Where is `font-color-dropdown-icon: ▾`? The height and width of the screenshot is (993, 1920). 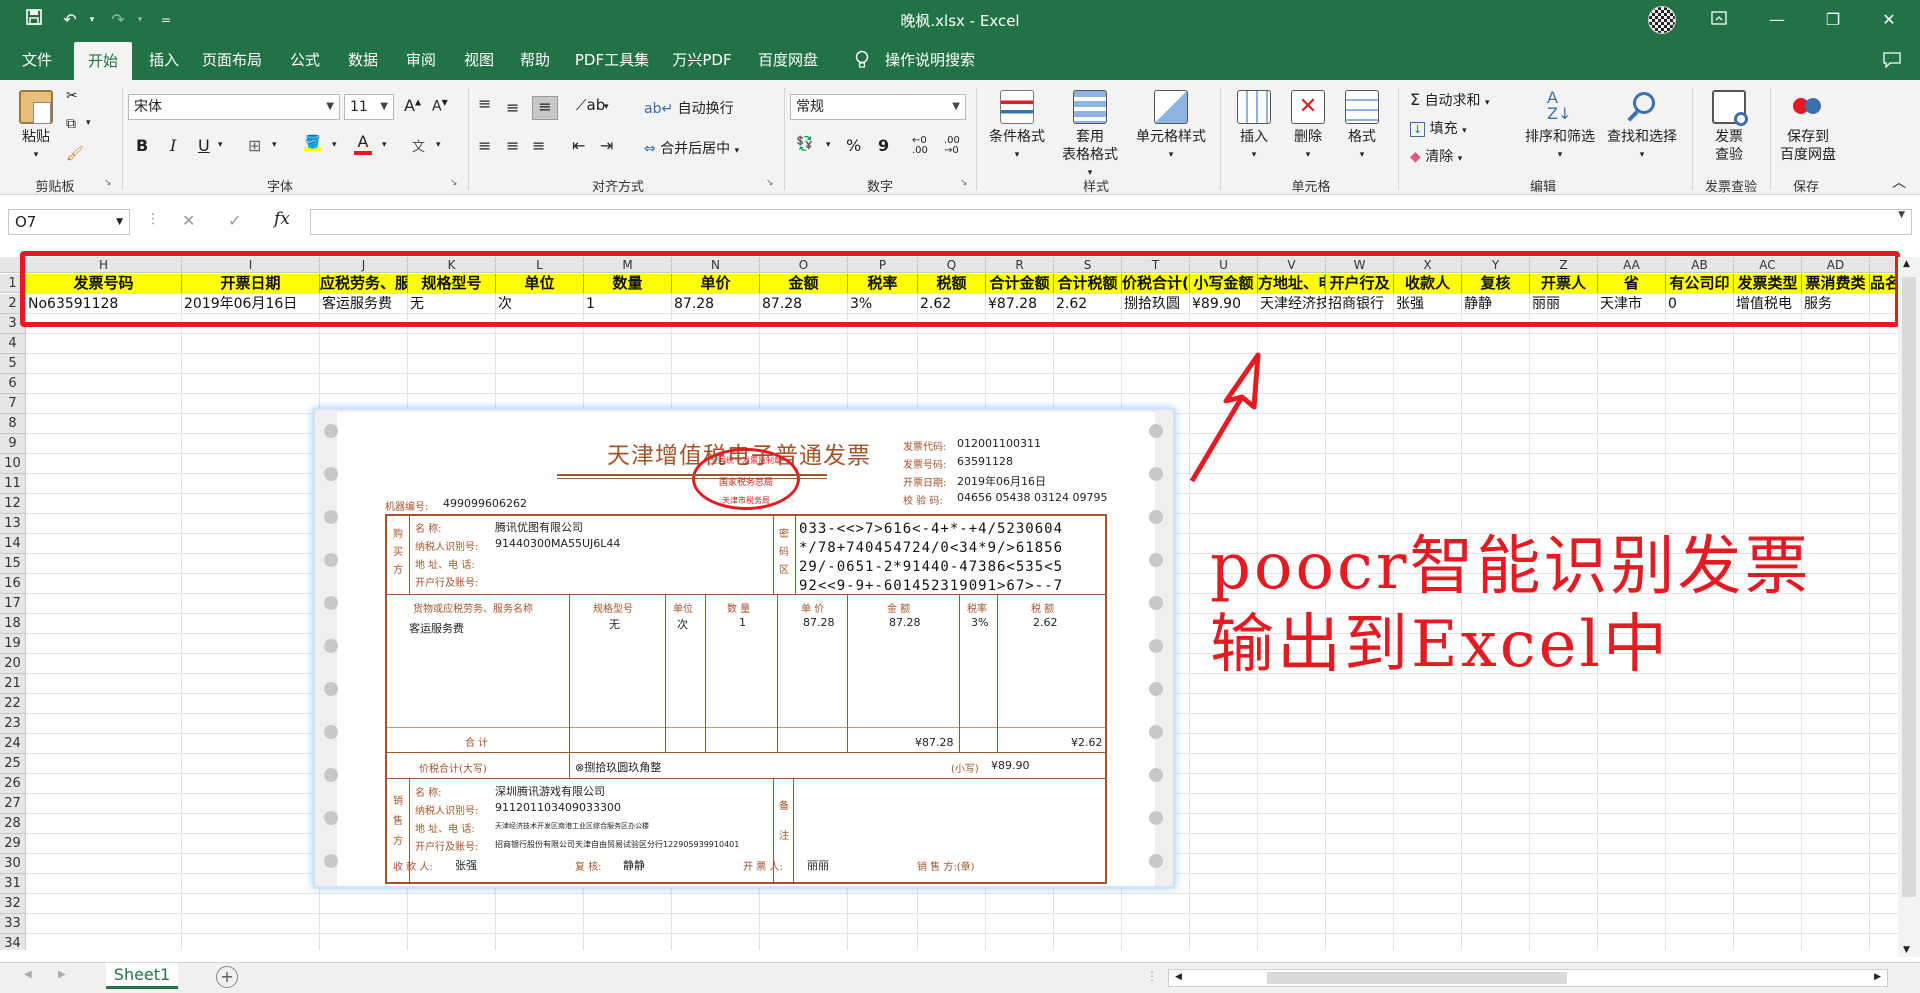 font-color-dropdown-icon: ▾ is located at coordinates (384, 145).